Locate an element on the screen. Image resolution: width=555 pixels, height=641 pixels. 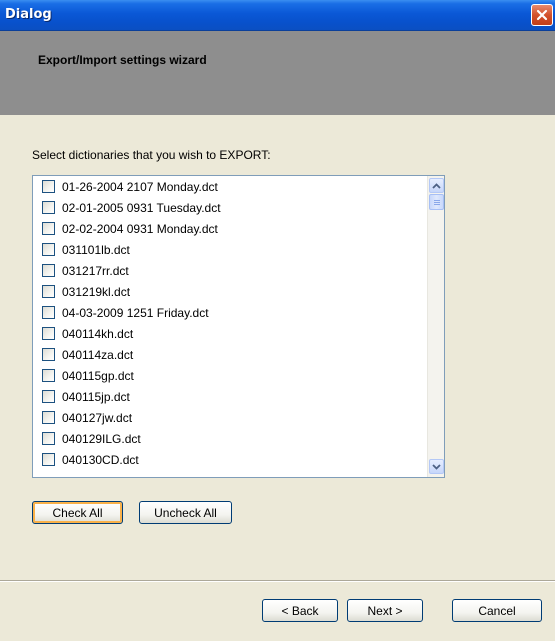
list-item: 040115jp.dct is located at coordinates (86, 396).